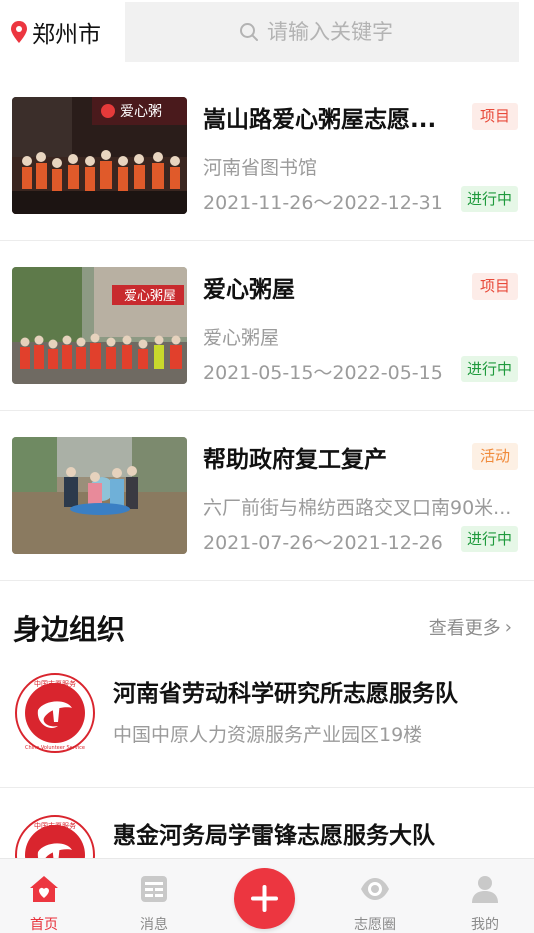 The image size is (534, 933). What do you see at coordinates (375, 889) in the screenshot?
I see `eye-icon` at bounding box center [375, 889].